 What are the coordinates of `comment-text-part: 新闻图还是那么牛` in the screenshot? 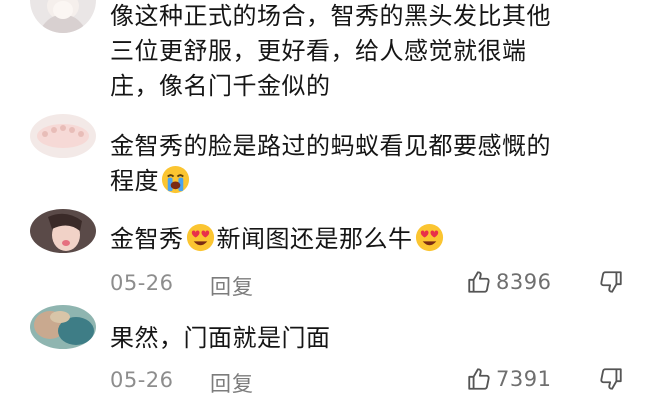 It's located at (314, 239).